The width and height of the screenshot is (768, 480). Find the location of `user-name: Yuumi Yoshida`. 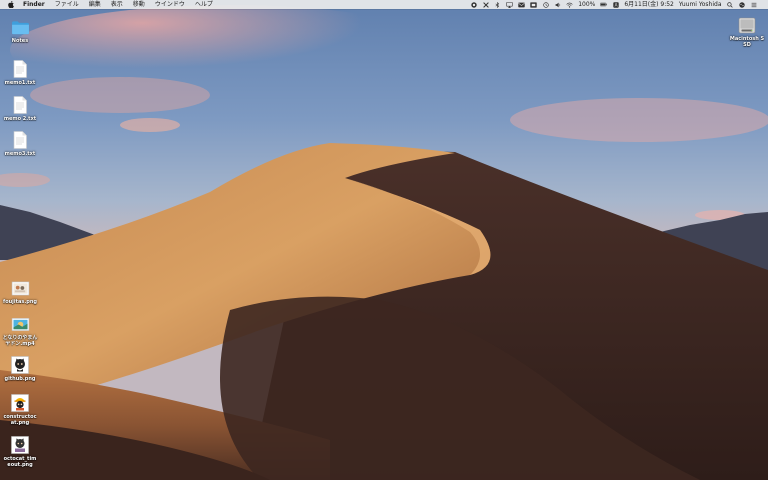

user-name: Yuumi Yoshida is located at coordinates (700, 4).